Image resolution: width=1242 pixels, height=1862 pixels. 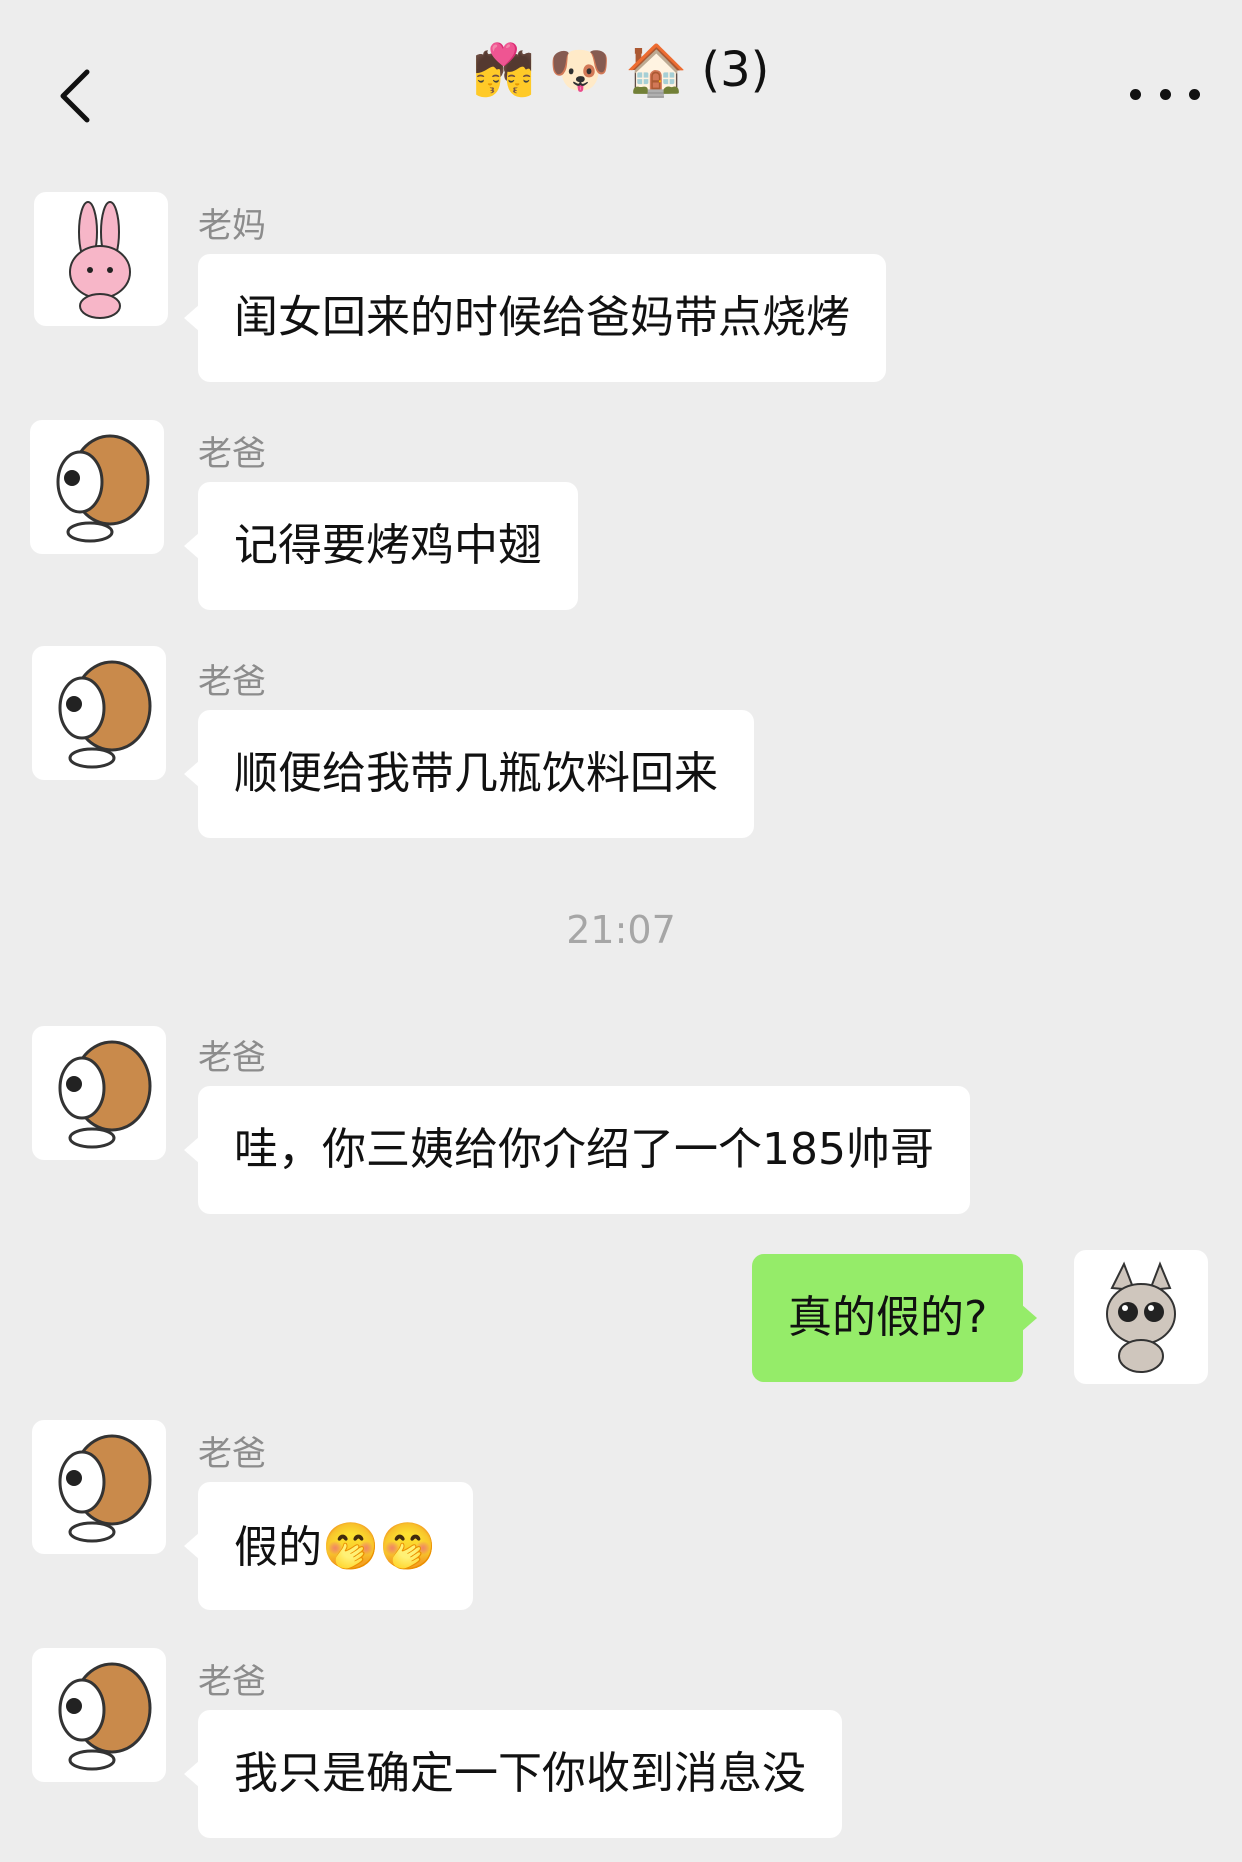 What do you see at coordinates (656, 70) in the screenshot?
I see `house-icon: 🏠` at bounding box center [656, 70].